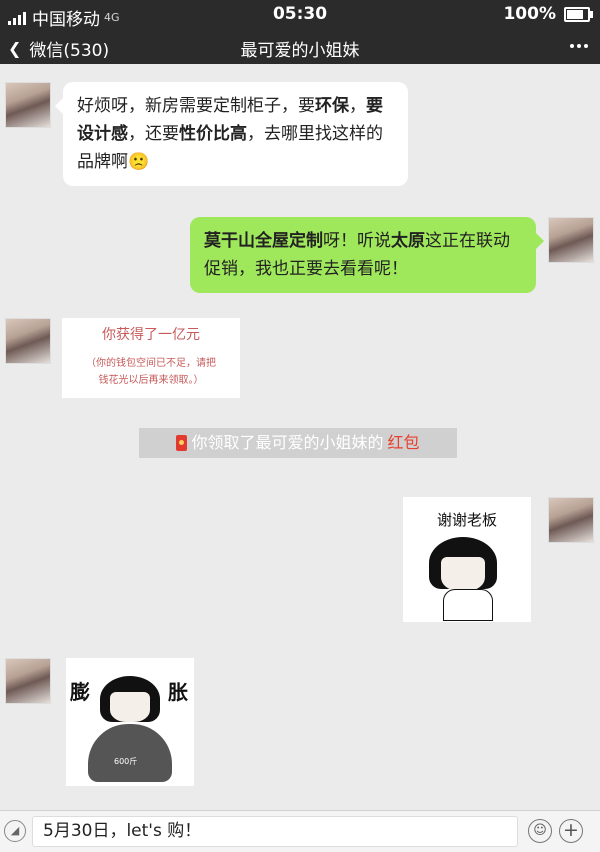 The image size is (600, 852). I want to click on message-text: 好烦呀，新房需要定制柜子，要, so click(196, 106).